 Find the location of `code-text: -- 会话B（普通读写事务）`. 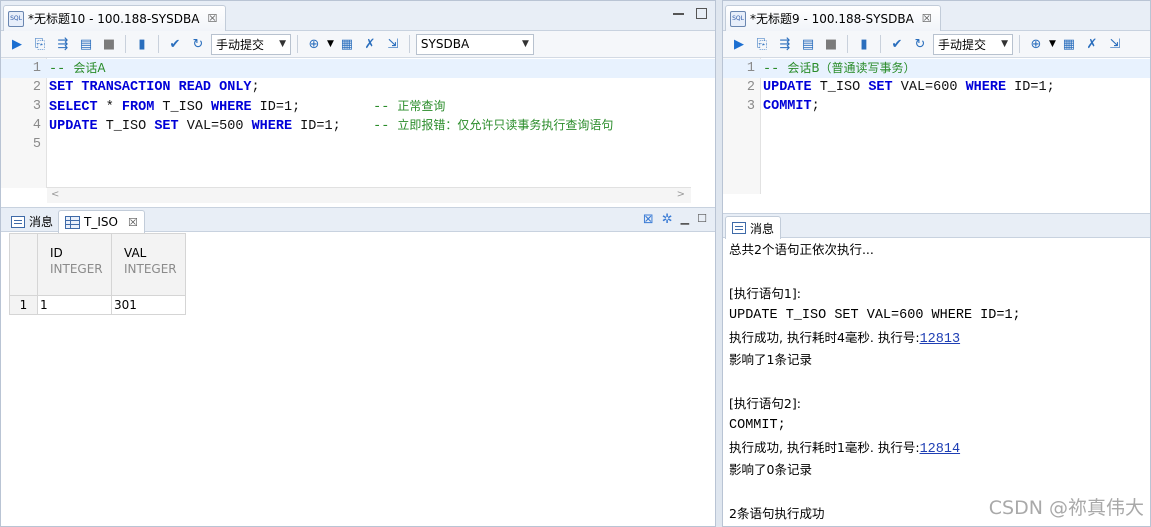

code-text: -- 会话B（普通读写事务） is located at coordinates (839, 69).